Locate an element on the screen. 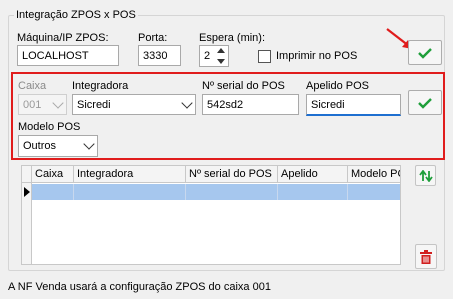 This screenshot has width=453, height=299. integradora-select: Sicredi is located at coordinates (134, 104).